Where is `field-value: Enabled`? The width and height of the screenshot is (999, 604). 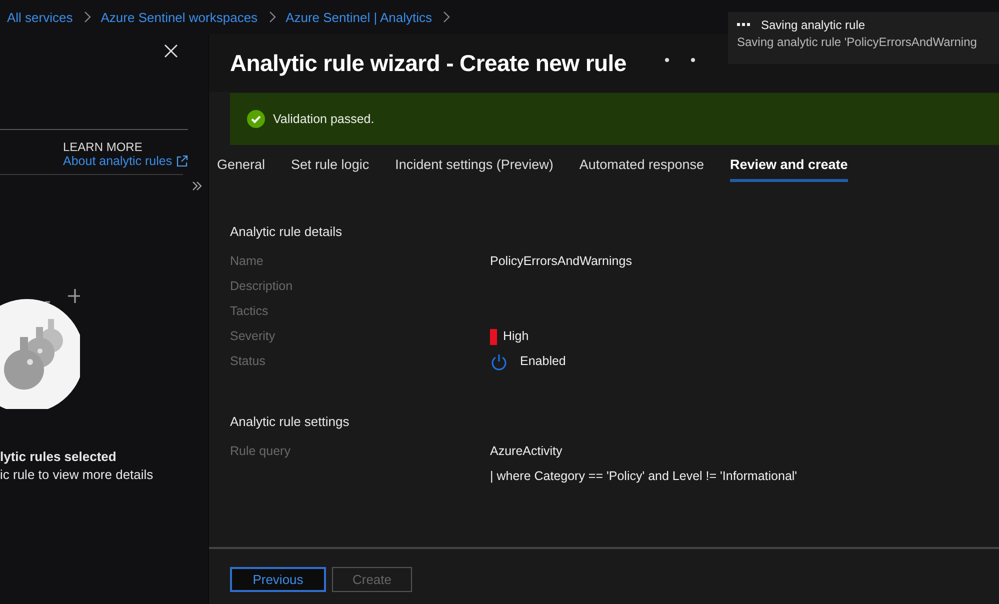 field-value: Enabled is located at coordinates (543, 361).